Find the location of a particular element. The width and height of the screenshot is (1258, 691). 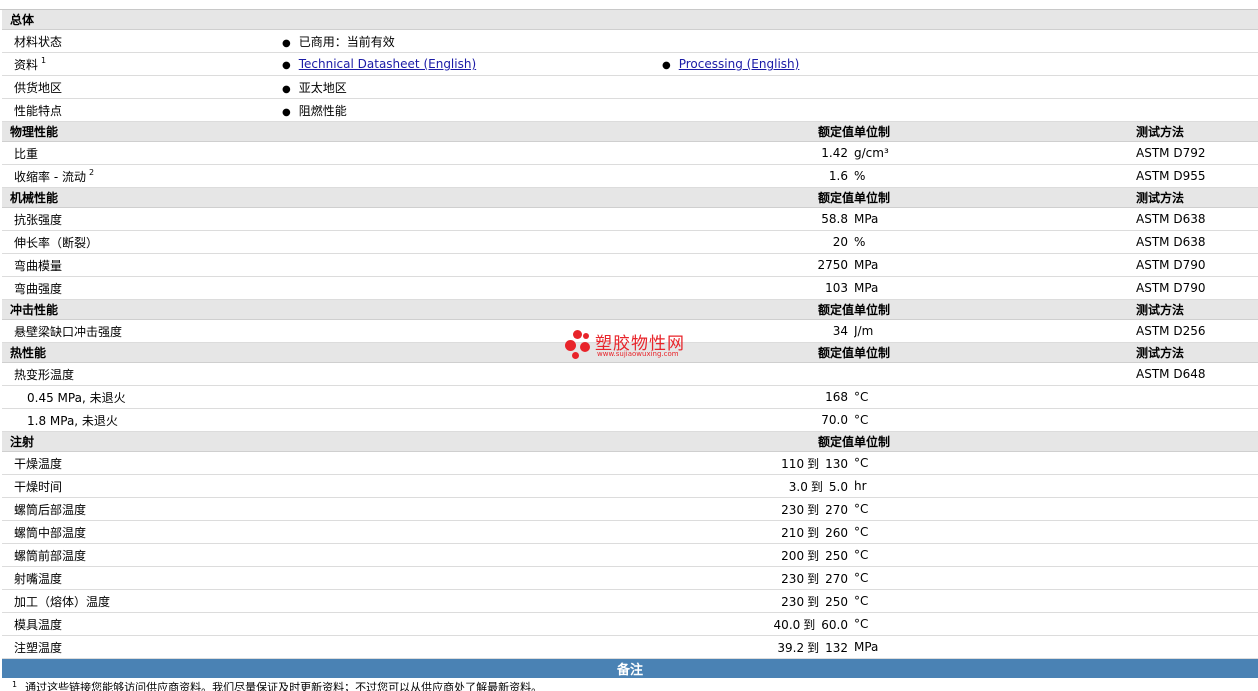

general-row: 材料状态 ● 已商用：当前有效 is located at coordinates (630, 41).